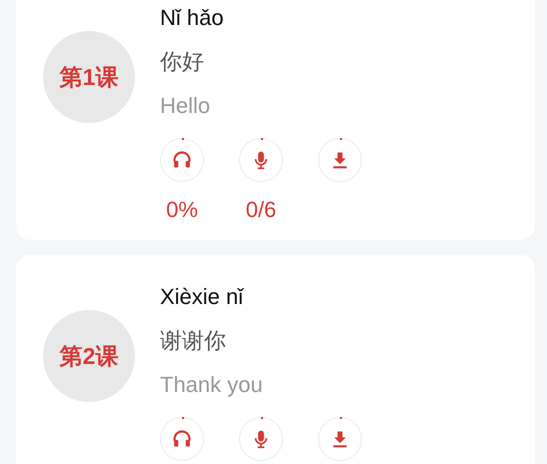  Describe the element at coordinates (212, 385) in the screenshot. I see `translation-text: Thank you` at that location.